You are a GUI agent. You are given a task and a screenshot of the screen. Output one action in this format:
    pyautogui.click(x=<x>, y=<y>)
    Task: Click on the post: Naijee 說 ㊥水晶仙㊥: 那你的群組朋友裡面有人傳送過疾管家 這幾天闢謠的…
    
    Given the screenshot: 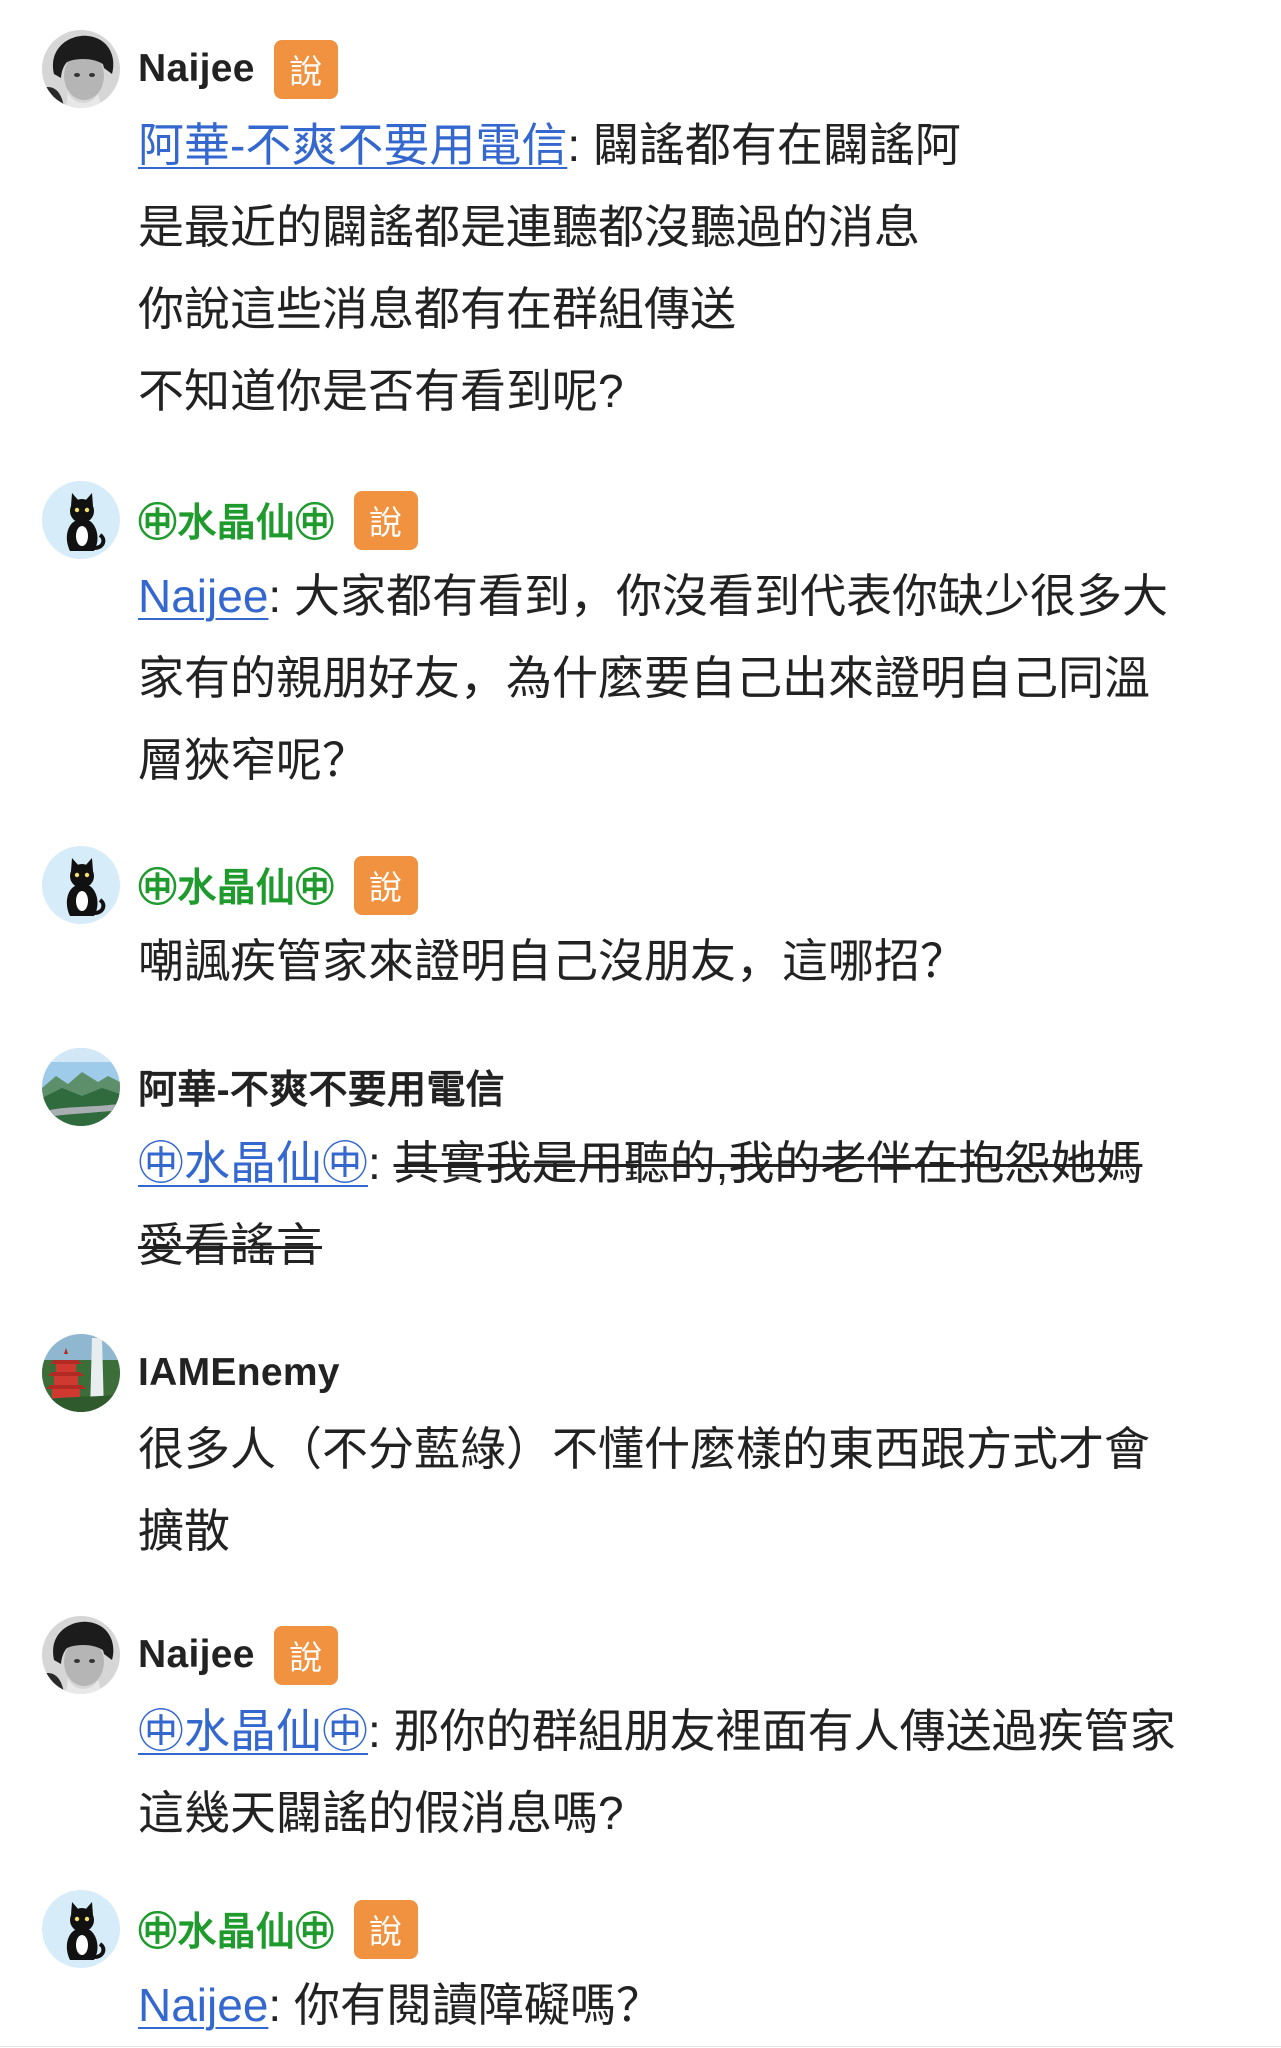 What is the action you would take?
    pyautogui.click(x=640, y=1727)
    